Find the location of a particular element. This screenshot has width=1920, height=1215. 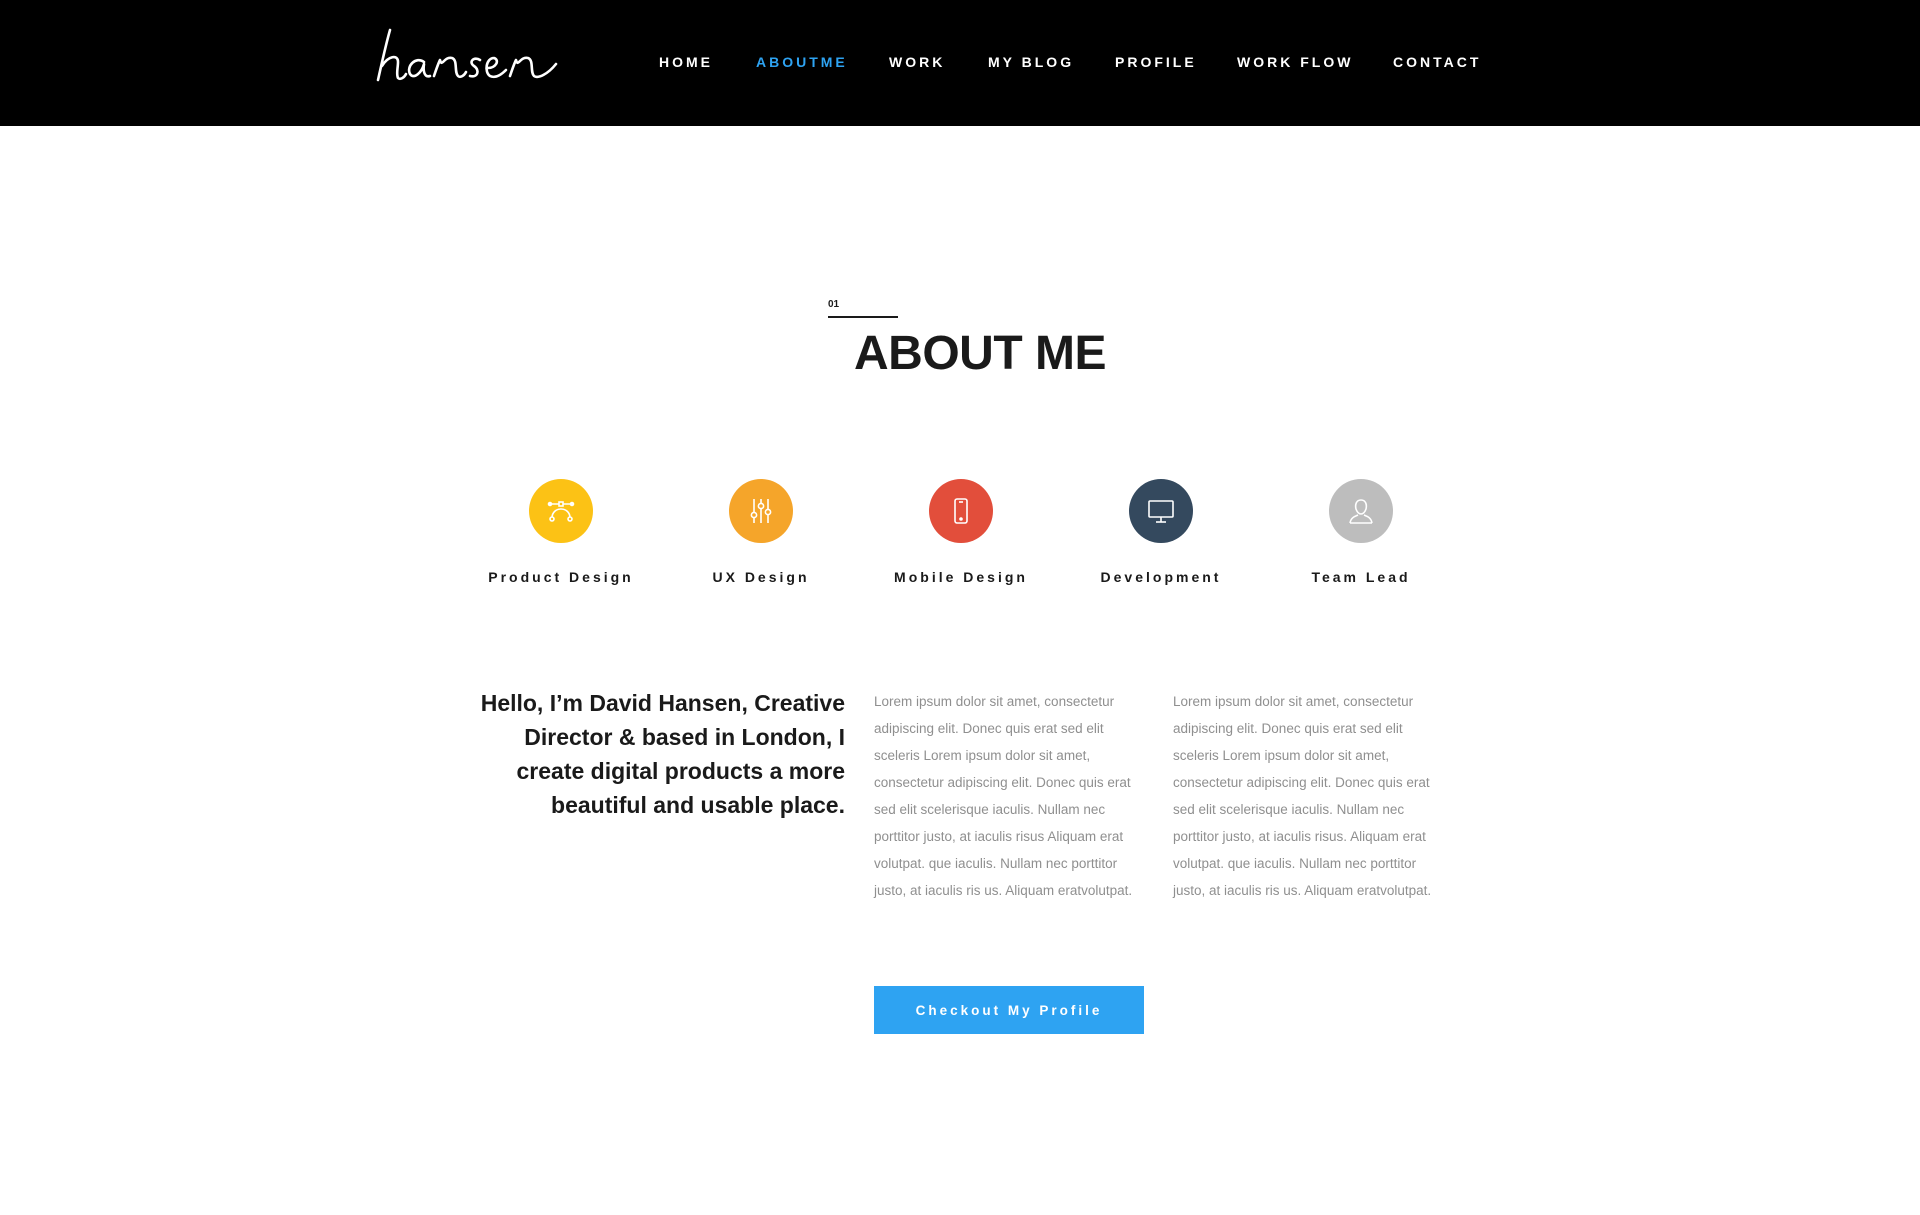

sliders-icon is located at coordinates (761, 511).